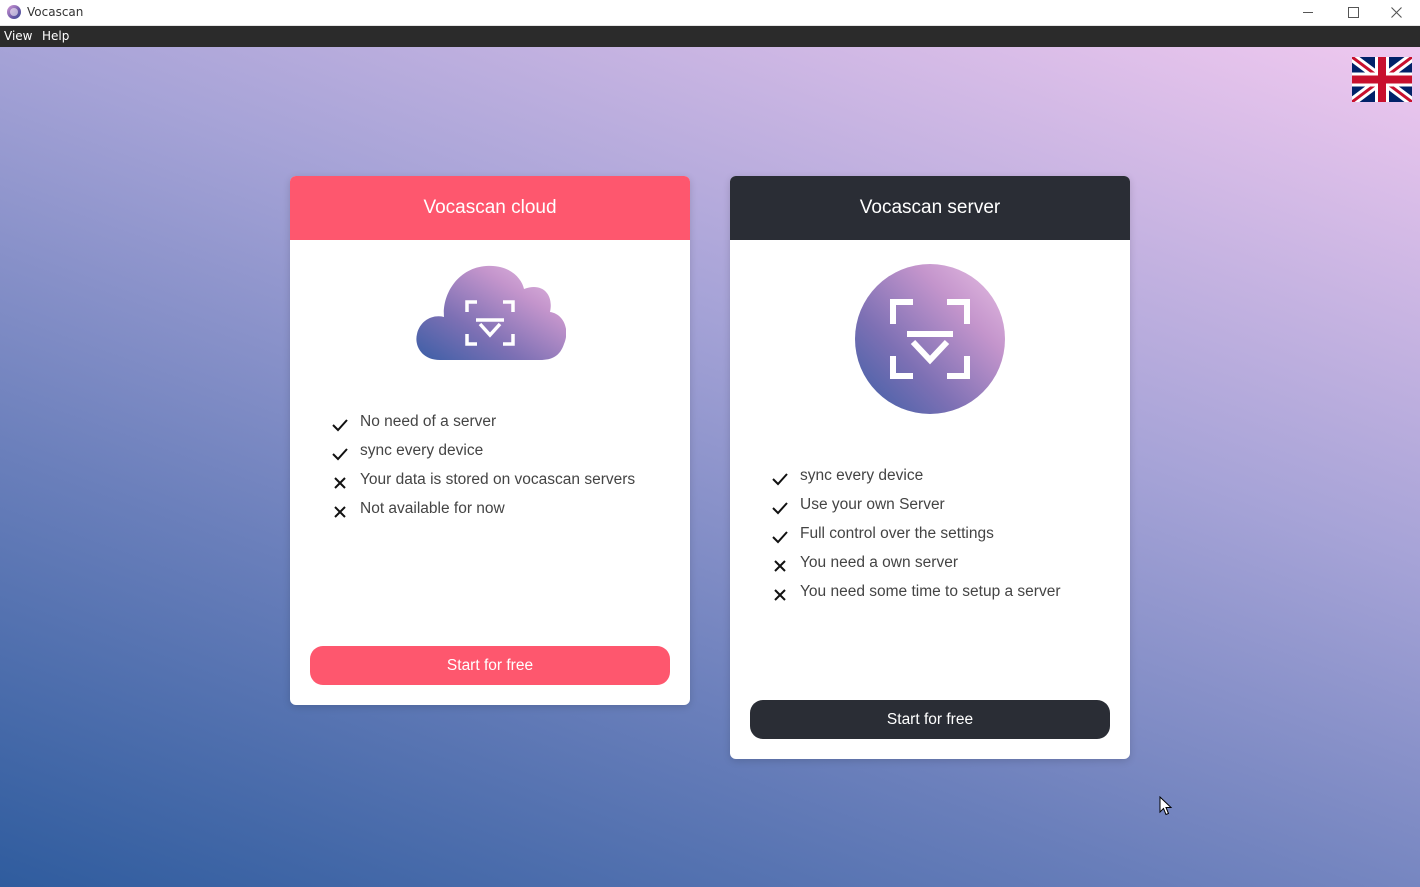  Describe the element at coordinates (930, 339) in the screenshot. I see `server-logo-icon` at that location.